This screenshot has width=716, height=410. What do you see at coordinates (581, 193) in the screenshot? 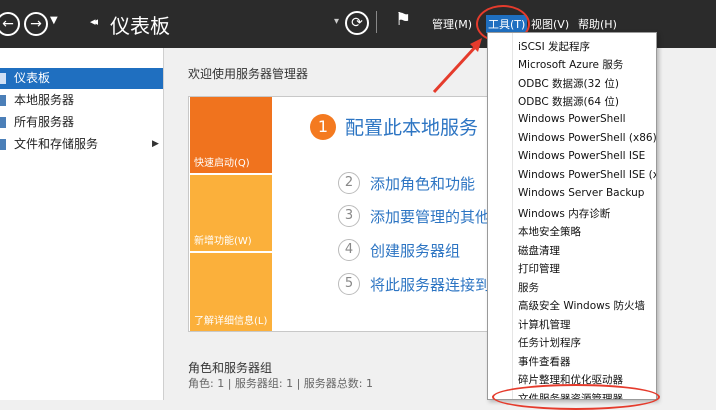
I see `menu-item-server-backup: Windows Server Backup` at bounding box center [581, 193].